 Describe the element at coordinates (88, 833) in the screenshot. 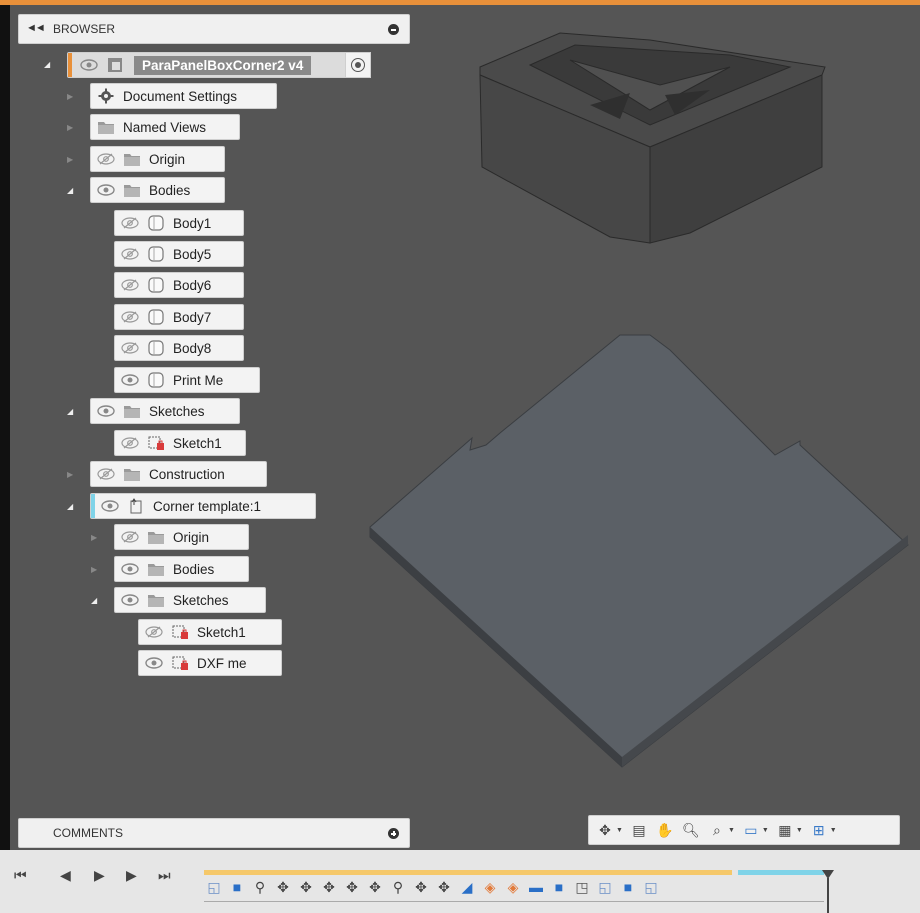

I see `comments-title: COMMENTS` at that location.